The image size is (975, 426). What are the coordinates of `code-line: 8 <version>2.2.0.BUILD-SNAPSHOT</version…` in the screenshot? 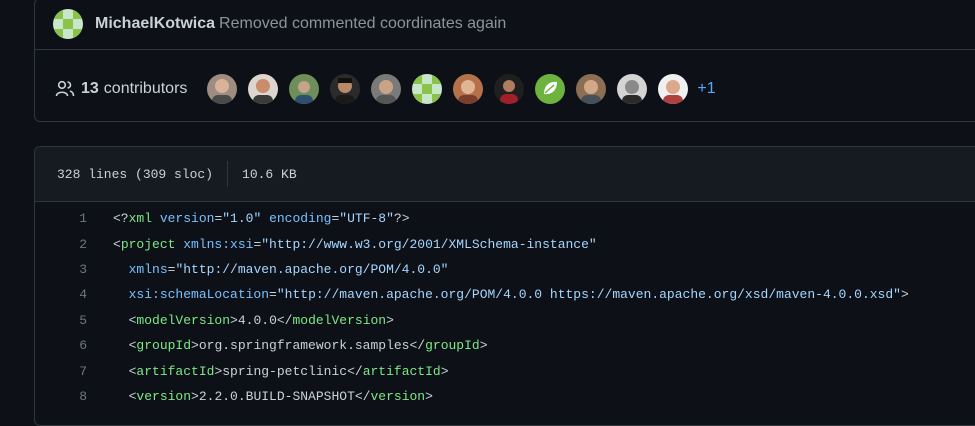 It's located at (505, 396).